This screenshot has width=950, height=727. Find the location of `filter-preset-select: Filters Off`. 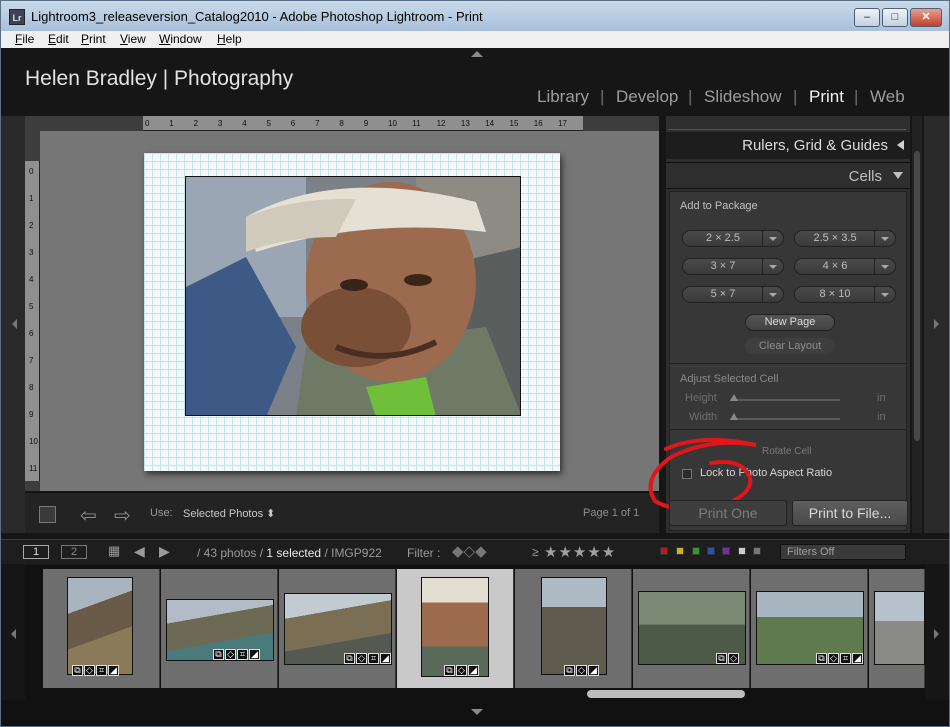

filter-preset-select: Filters Off is located at coordinates (843, 552).